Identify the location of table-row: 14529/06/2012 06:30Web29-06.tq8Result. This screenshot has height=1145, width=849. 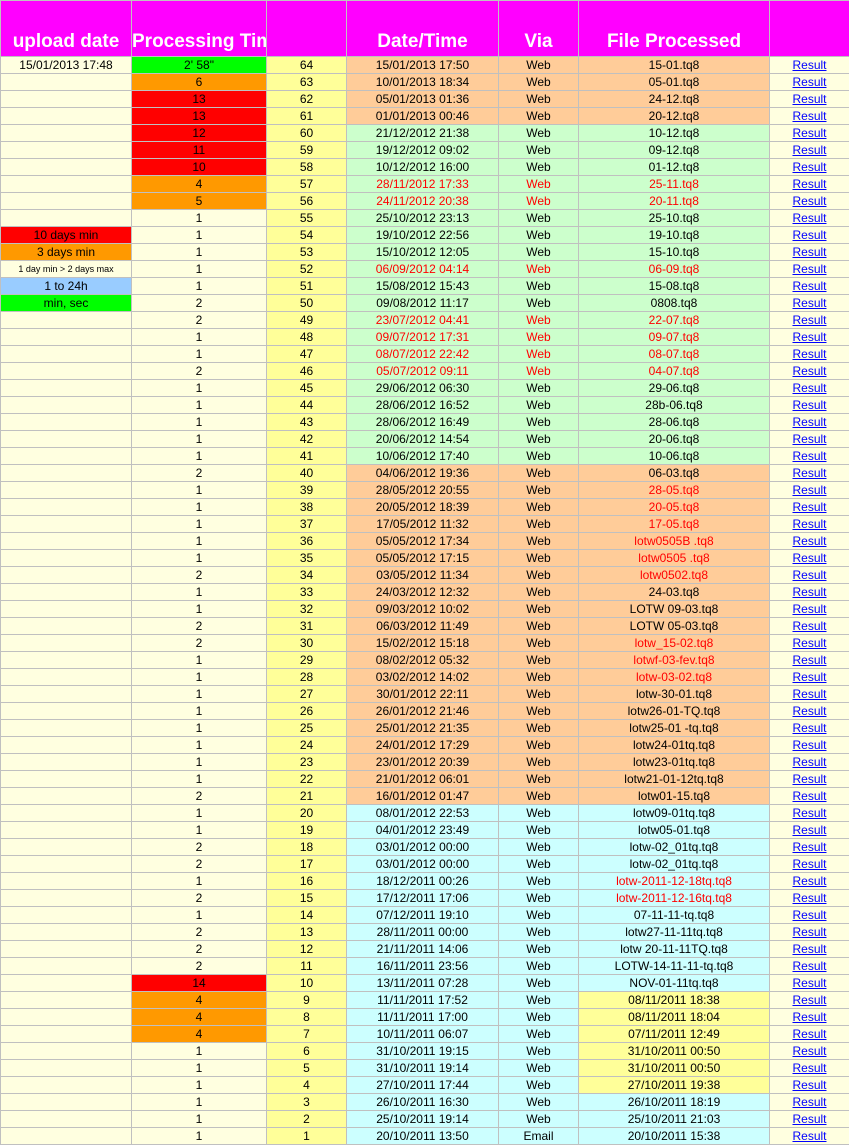
(425, 388).